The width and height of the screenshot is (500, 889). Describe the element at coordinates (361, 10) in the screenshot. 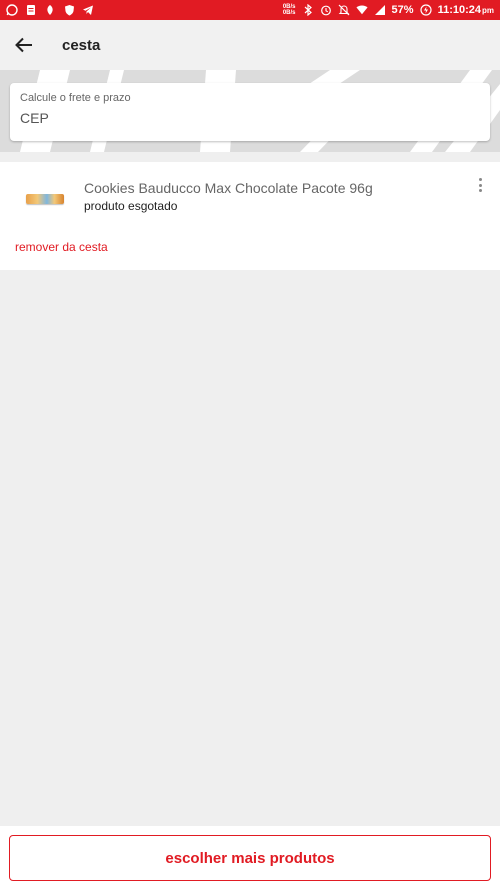

I see `wifi-icon` at that location.